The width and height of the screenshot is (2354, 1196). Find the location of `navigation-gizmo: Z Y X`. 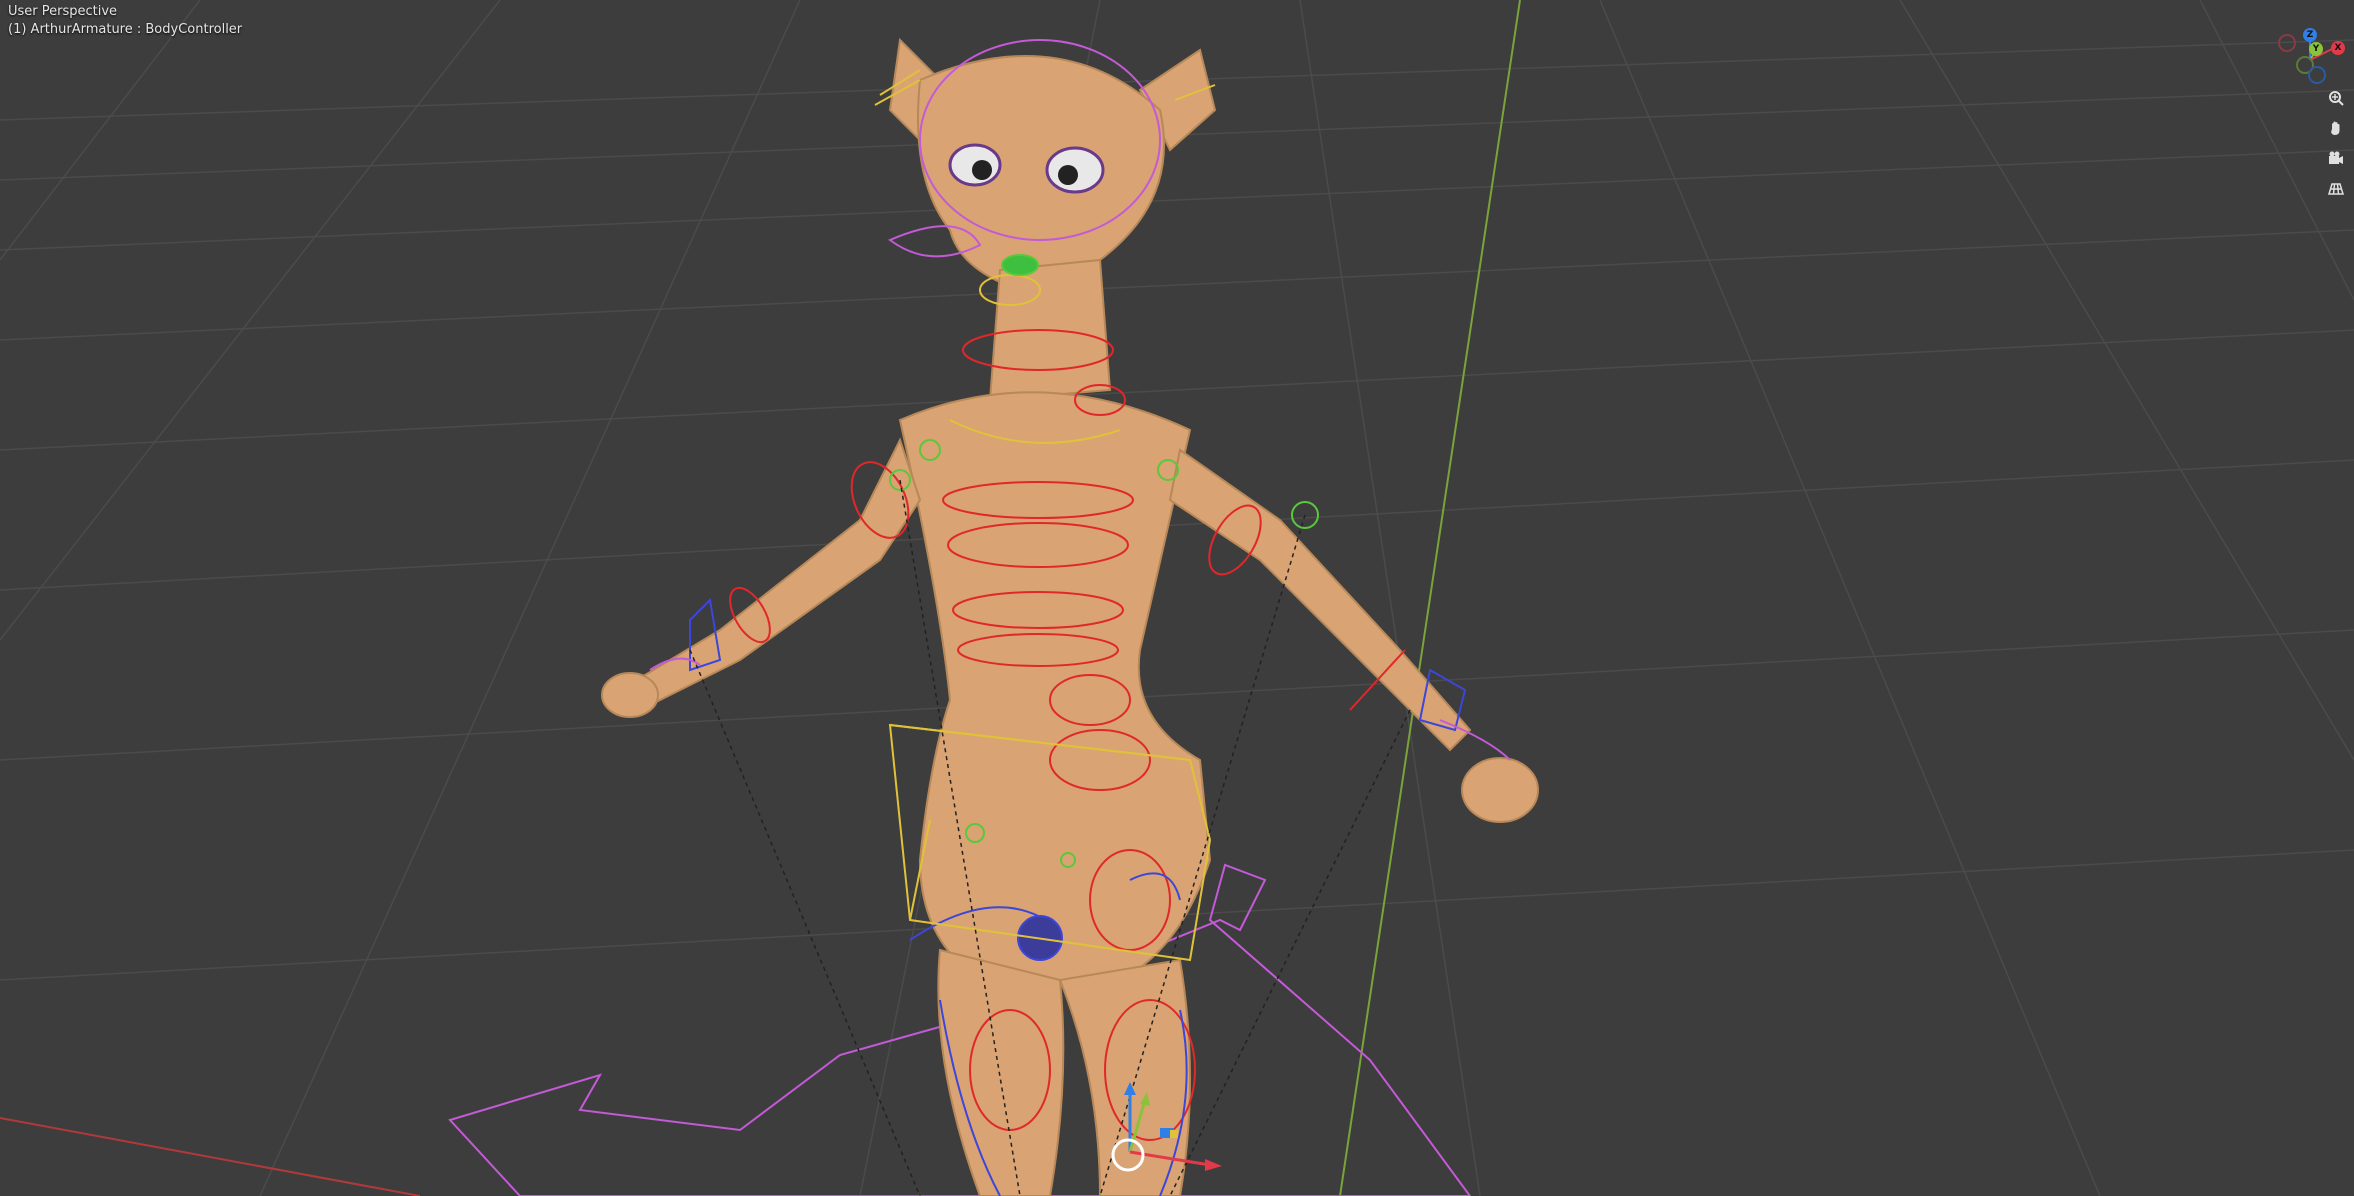

navigation-gizmo: Z Y X is located at coordinates (2311, 56).